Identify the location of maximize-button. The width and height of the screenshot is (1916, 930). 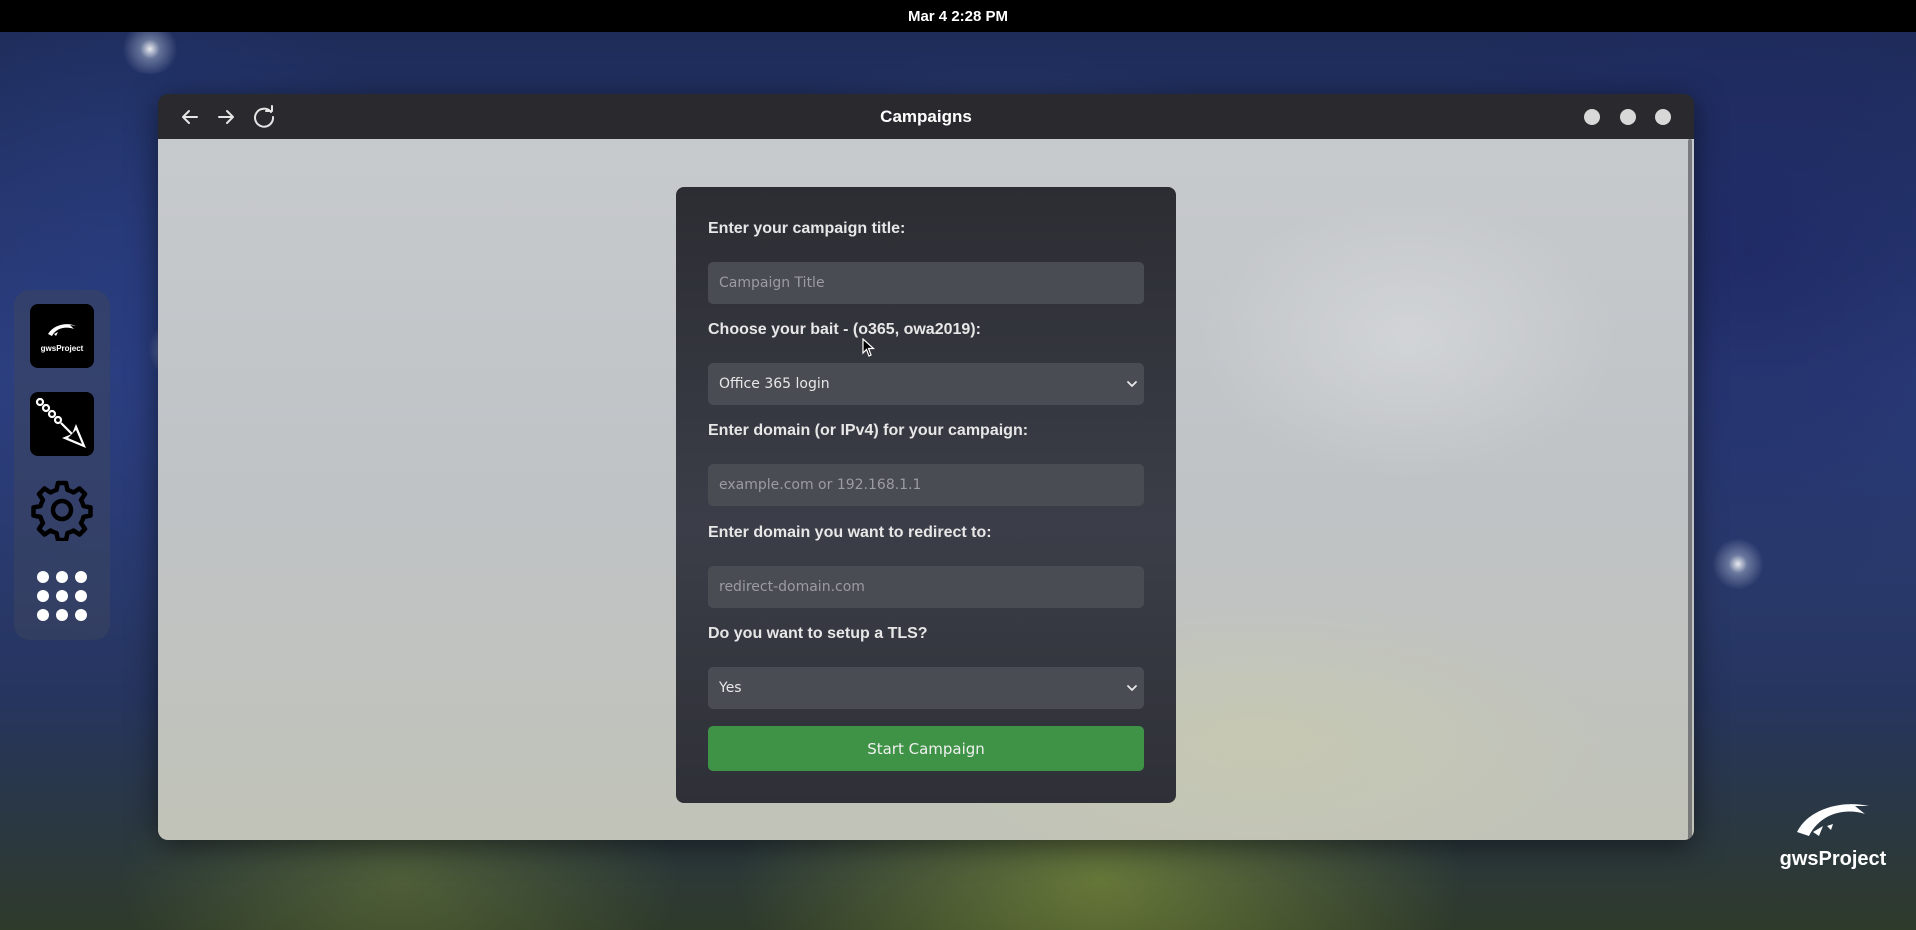
(1628, 117).